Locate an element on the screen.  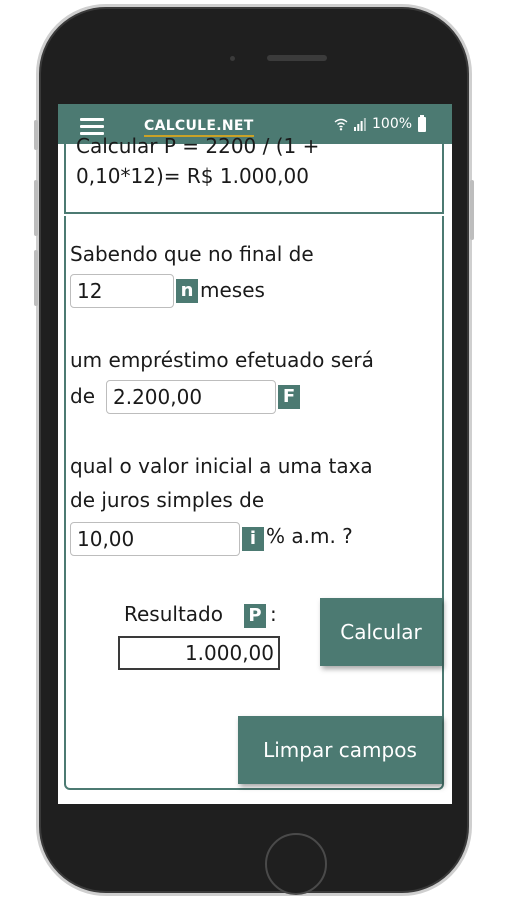
future-value-input: 2.200,00 is located at coordinates (191, 397).